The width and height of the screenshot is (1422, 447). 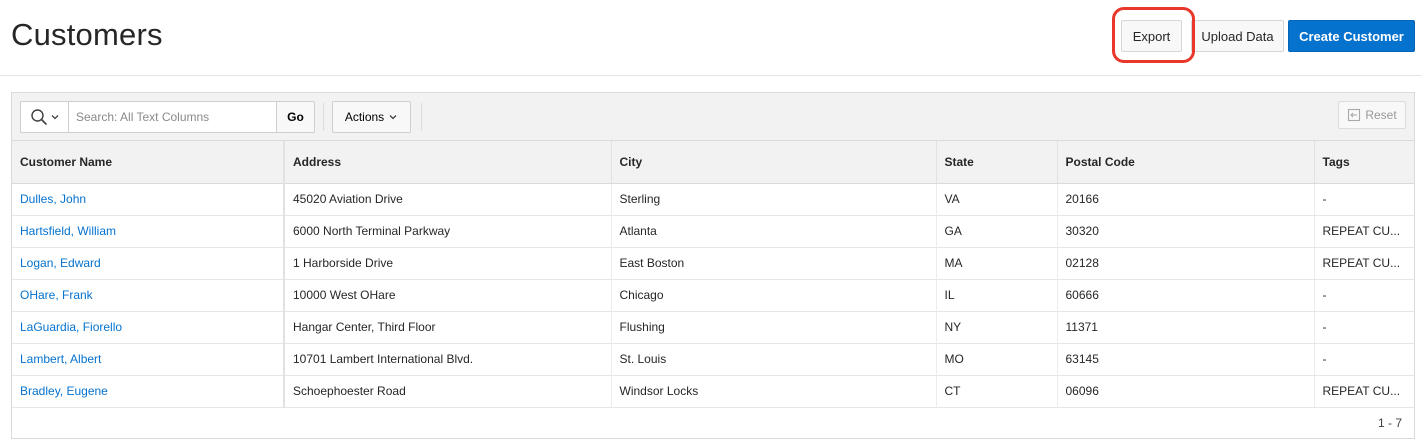 I want to click on actions-label: Actions, so click(x=364, y=117).